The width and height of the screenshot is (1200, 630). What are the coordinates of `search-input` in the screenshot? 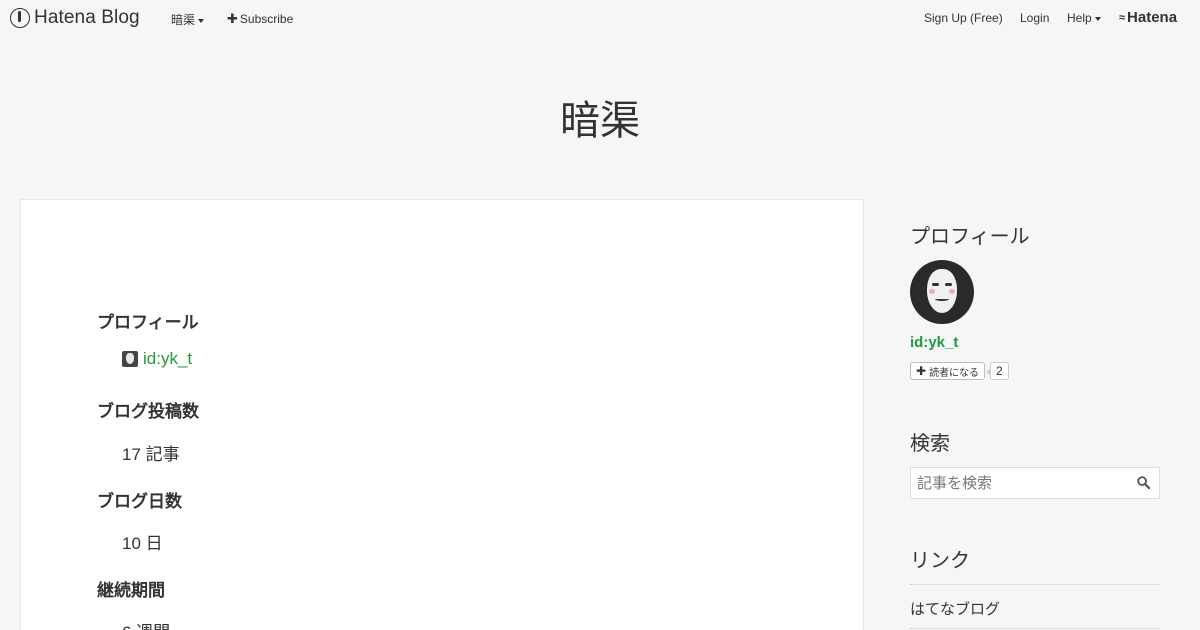 It's located at (1035, 483).